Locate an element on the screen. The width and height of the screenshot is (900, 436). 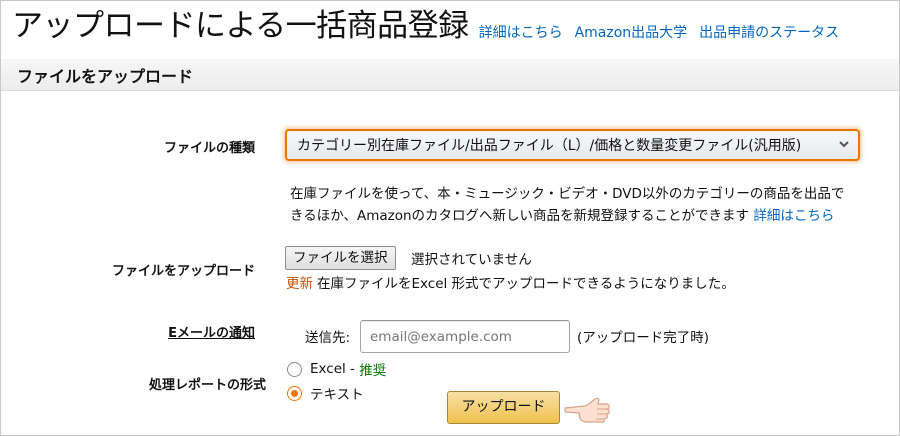
file-status: 選択されていません is located at coordinates (471, 260).